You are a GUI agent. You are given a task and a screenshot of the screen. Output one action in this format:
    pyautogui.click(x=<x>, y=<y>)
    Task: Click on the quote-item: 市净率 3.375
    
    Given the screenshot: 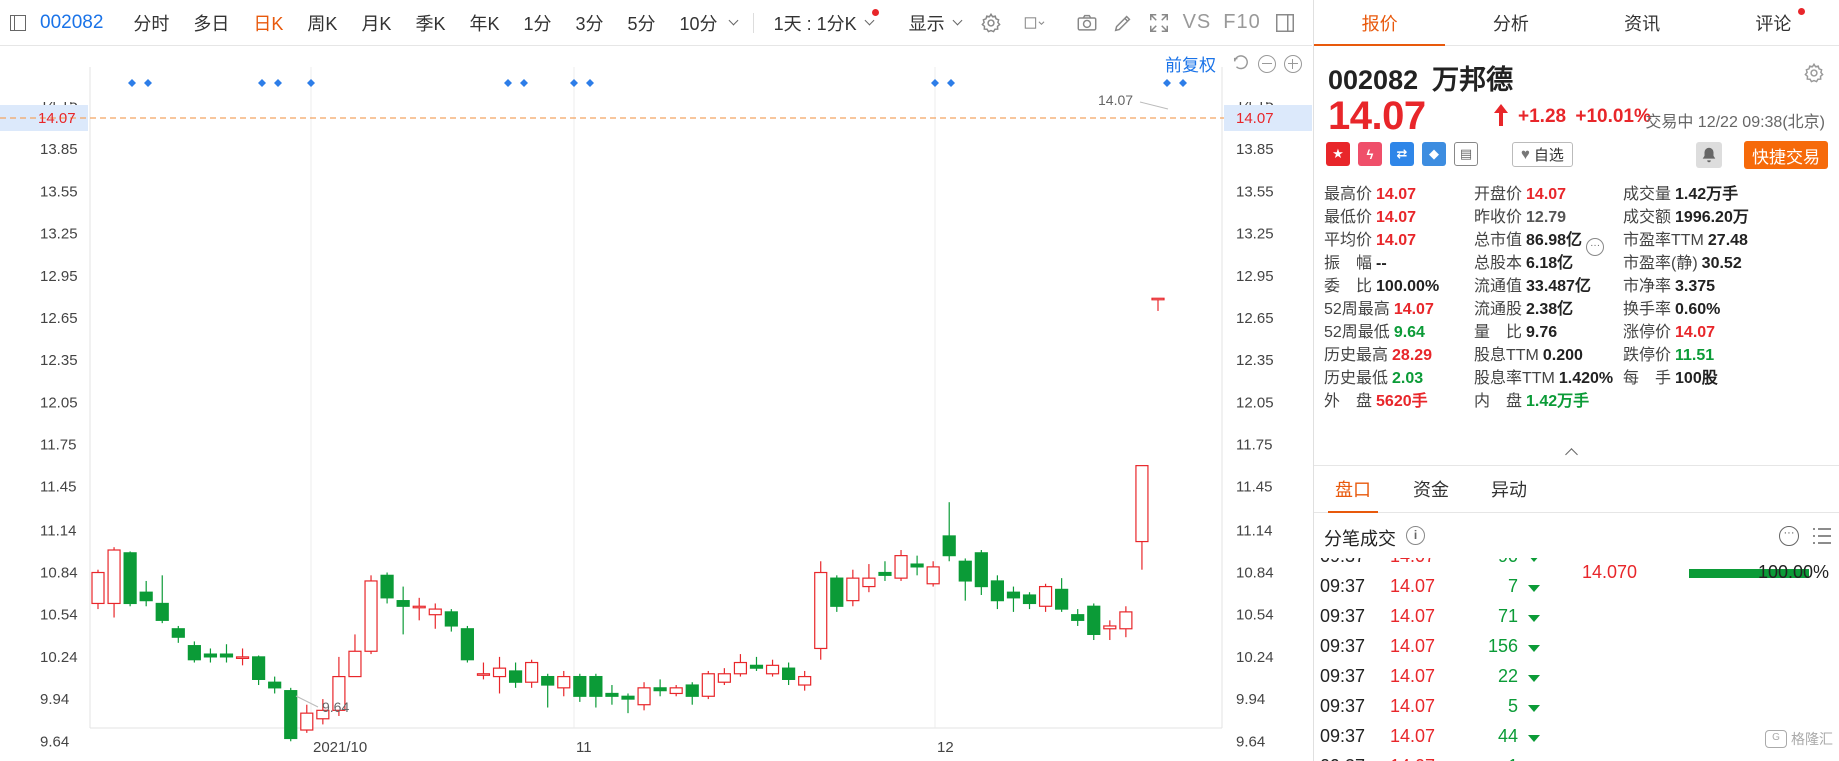 What is the action you would take?
    pyautogui.click(x=1669, y=284)
    